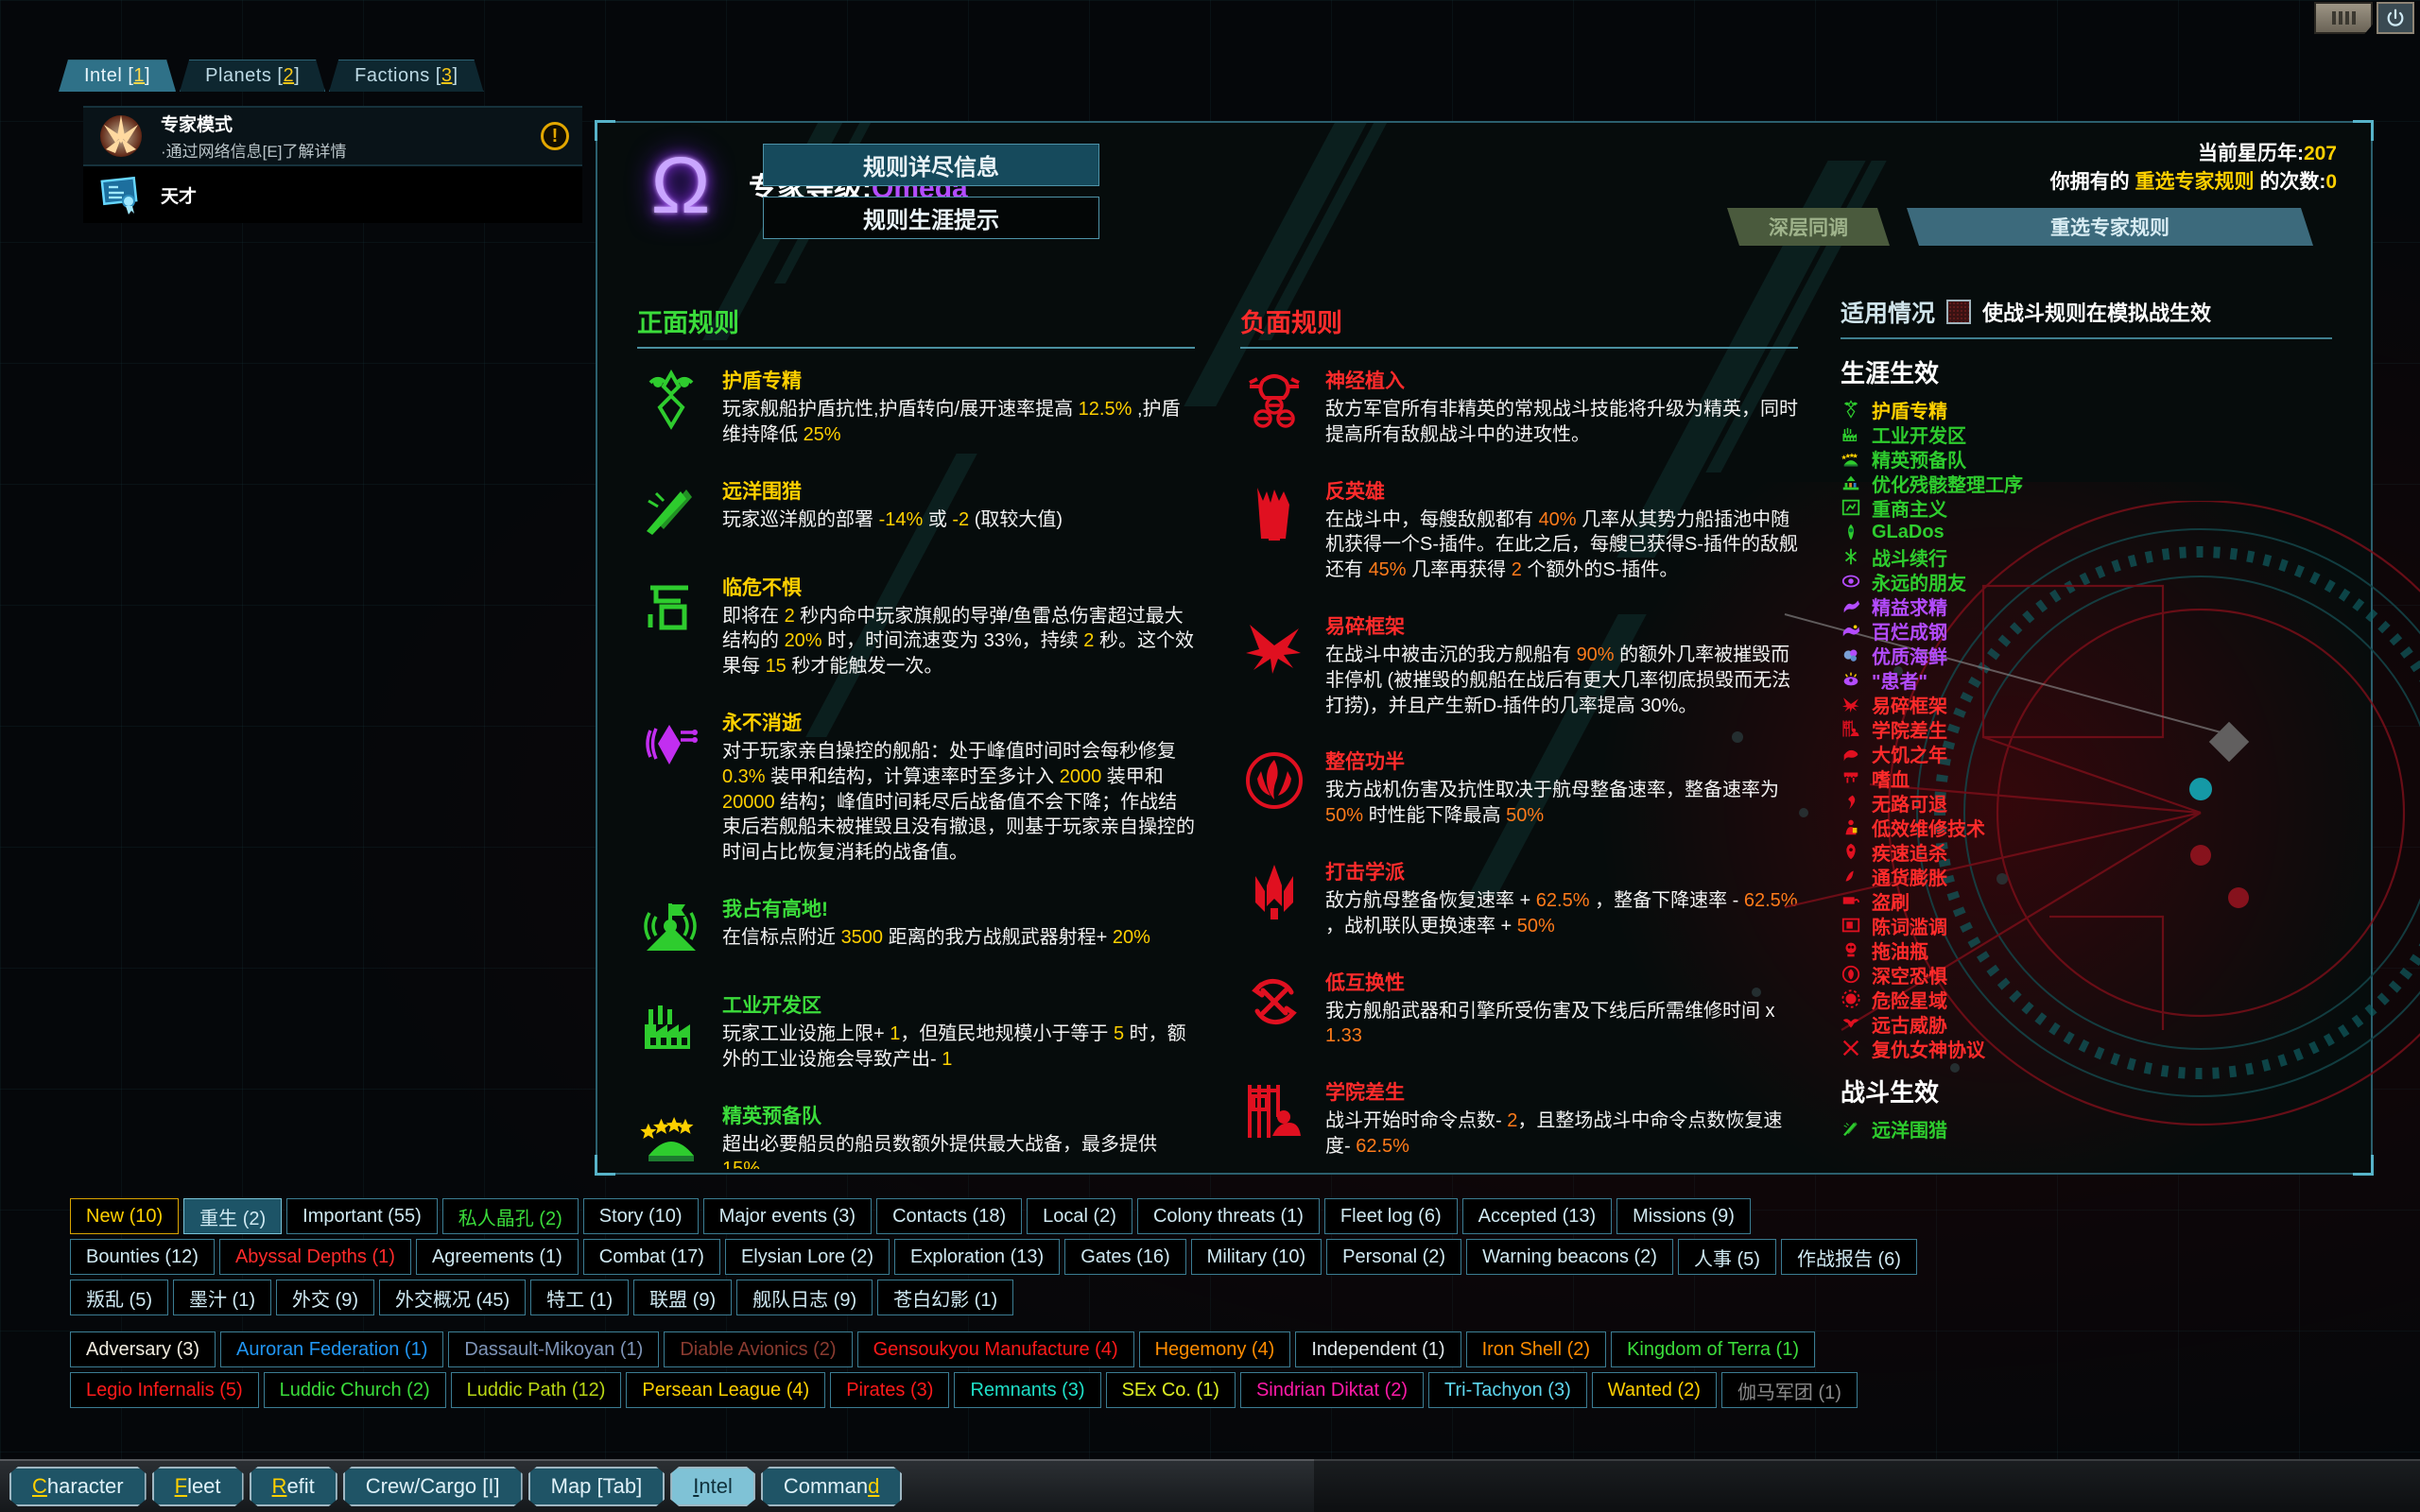 This screenshot has height=1512, width=2420. What do you see at coordinates (2086, 778) in the screenshot?
I see `effect-item: 嗜血` at bounding box center [2086, 778].